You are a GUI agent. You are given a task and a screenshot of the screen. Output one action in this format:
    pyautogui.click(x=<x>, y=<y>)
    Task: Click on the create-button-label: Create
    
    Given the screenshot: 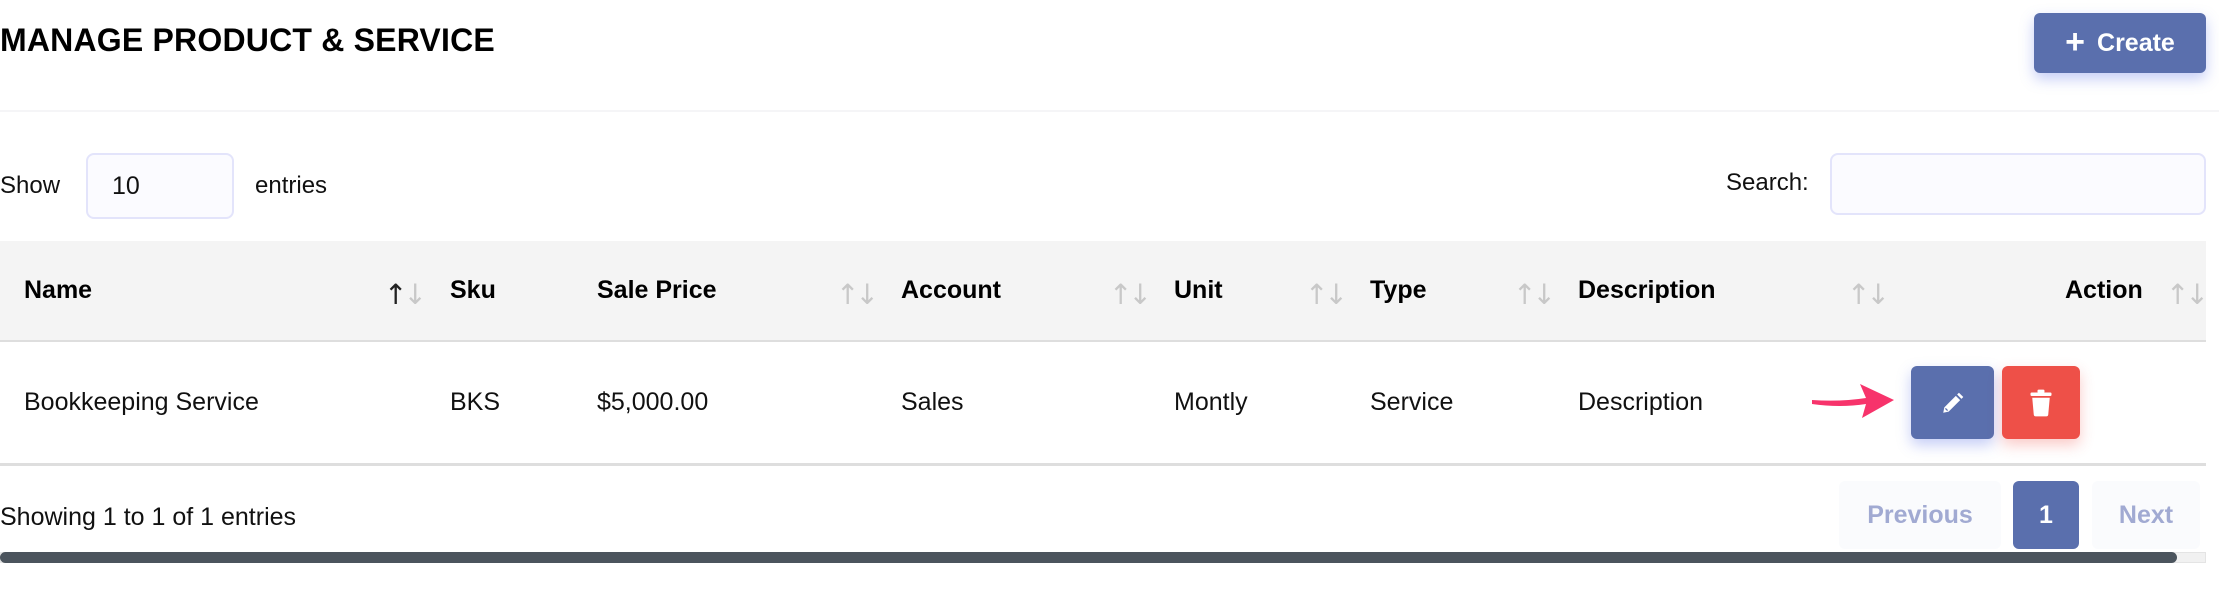 What is the action you would take?
    pyautogui.click(x=2136, y=42)
    